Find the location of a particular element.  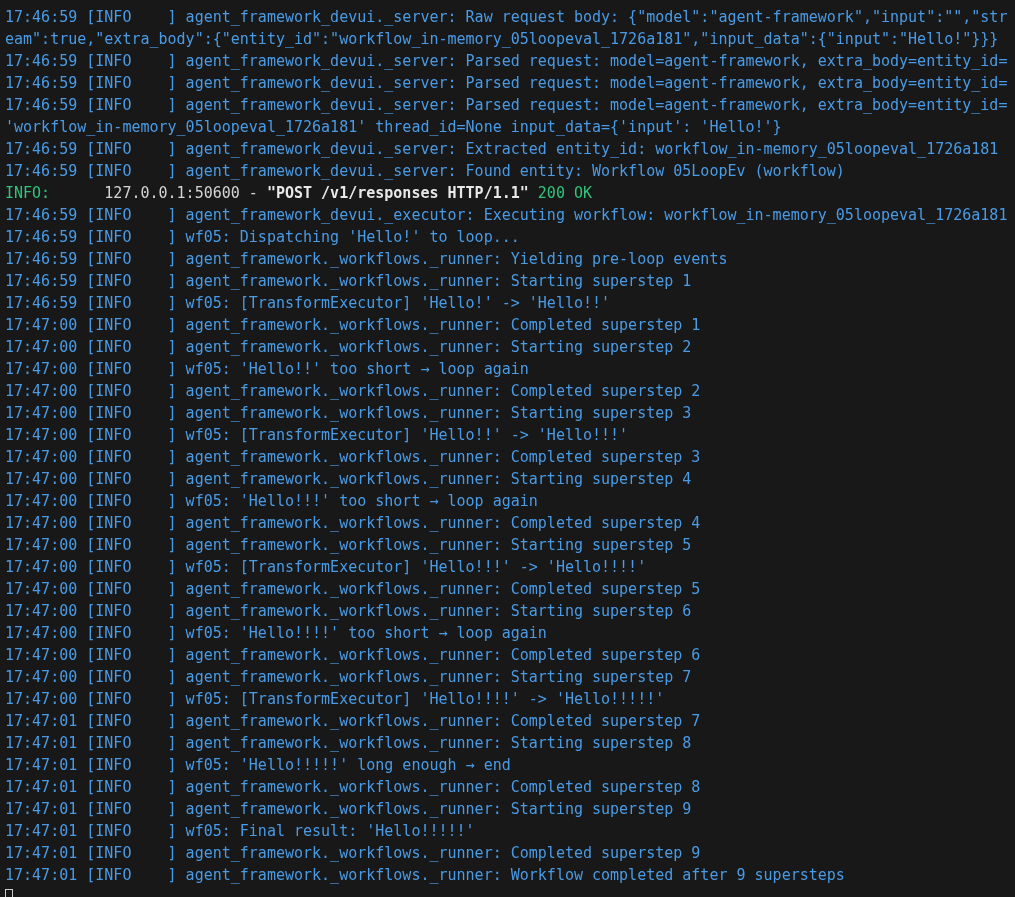

log-line: 17:46:59 [INFO ] agent_framework._workflows._runner: Starting superstep 1 is located at coordinates (348, 281).